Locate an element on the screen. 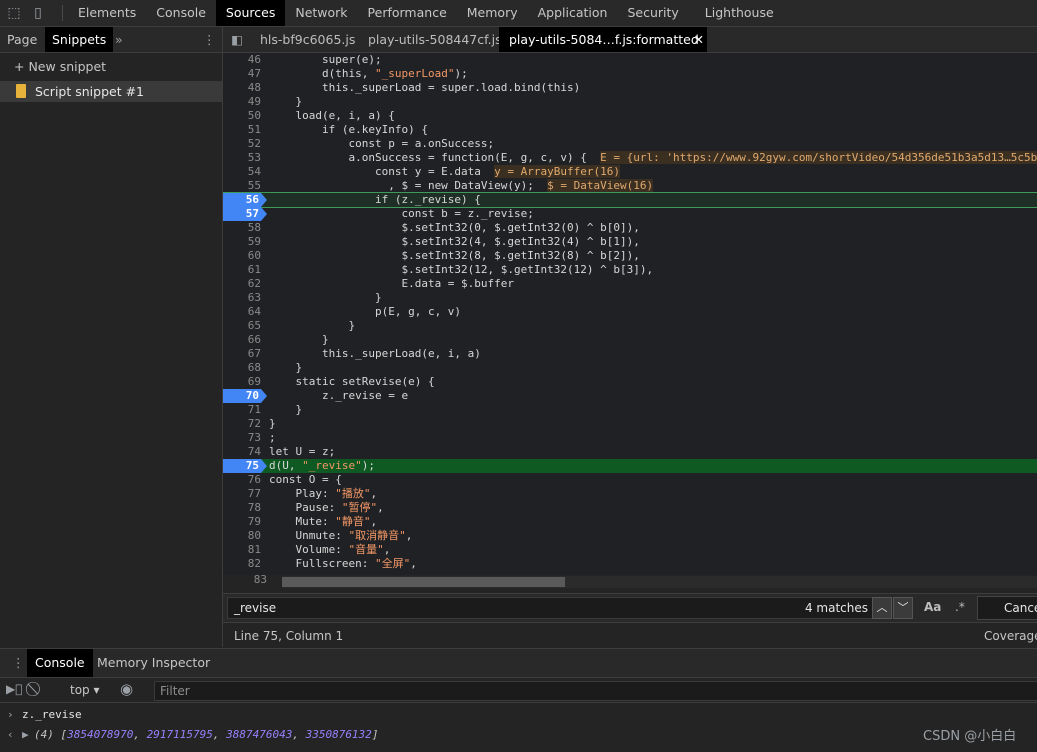 The image size is (1037, 752). code-text: let U = z; is located at coordinates (302, 451).